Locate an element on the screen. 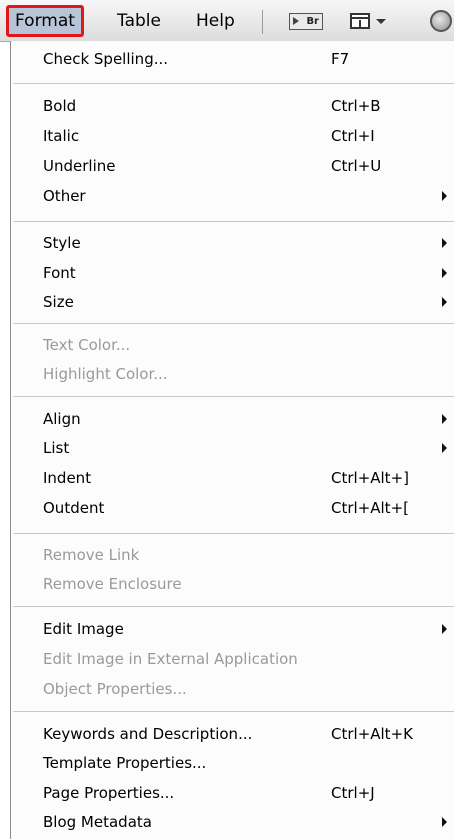 This screenshot has width=454, height=839. menu-item-label: Edit Image in External Application is located at coordinates (170, 659).